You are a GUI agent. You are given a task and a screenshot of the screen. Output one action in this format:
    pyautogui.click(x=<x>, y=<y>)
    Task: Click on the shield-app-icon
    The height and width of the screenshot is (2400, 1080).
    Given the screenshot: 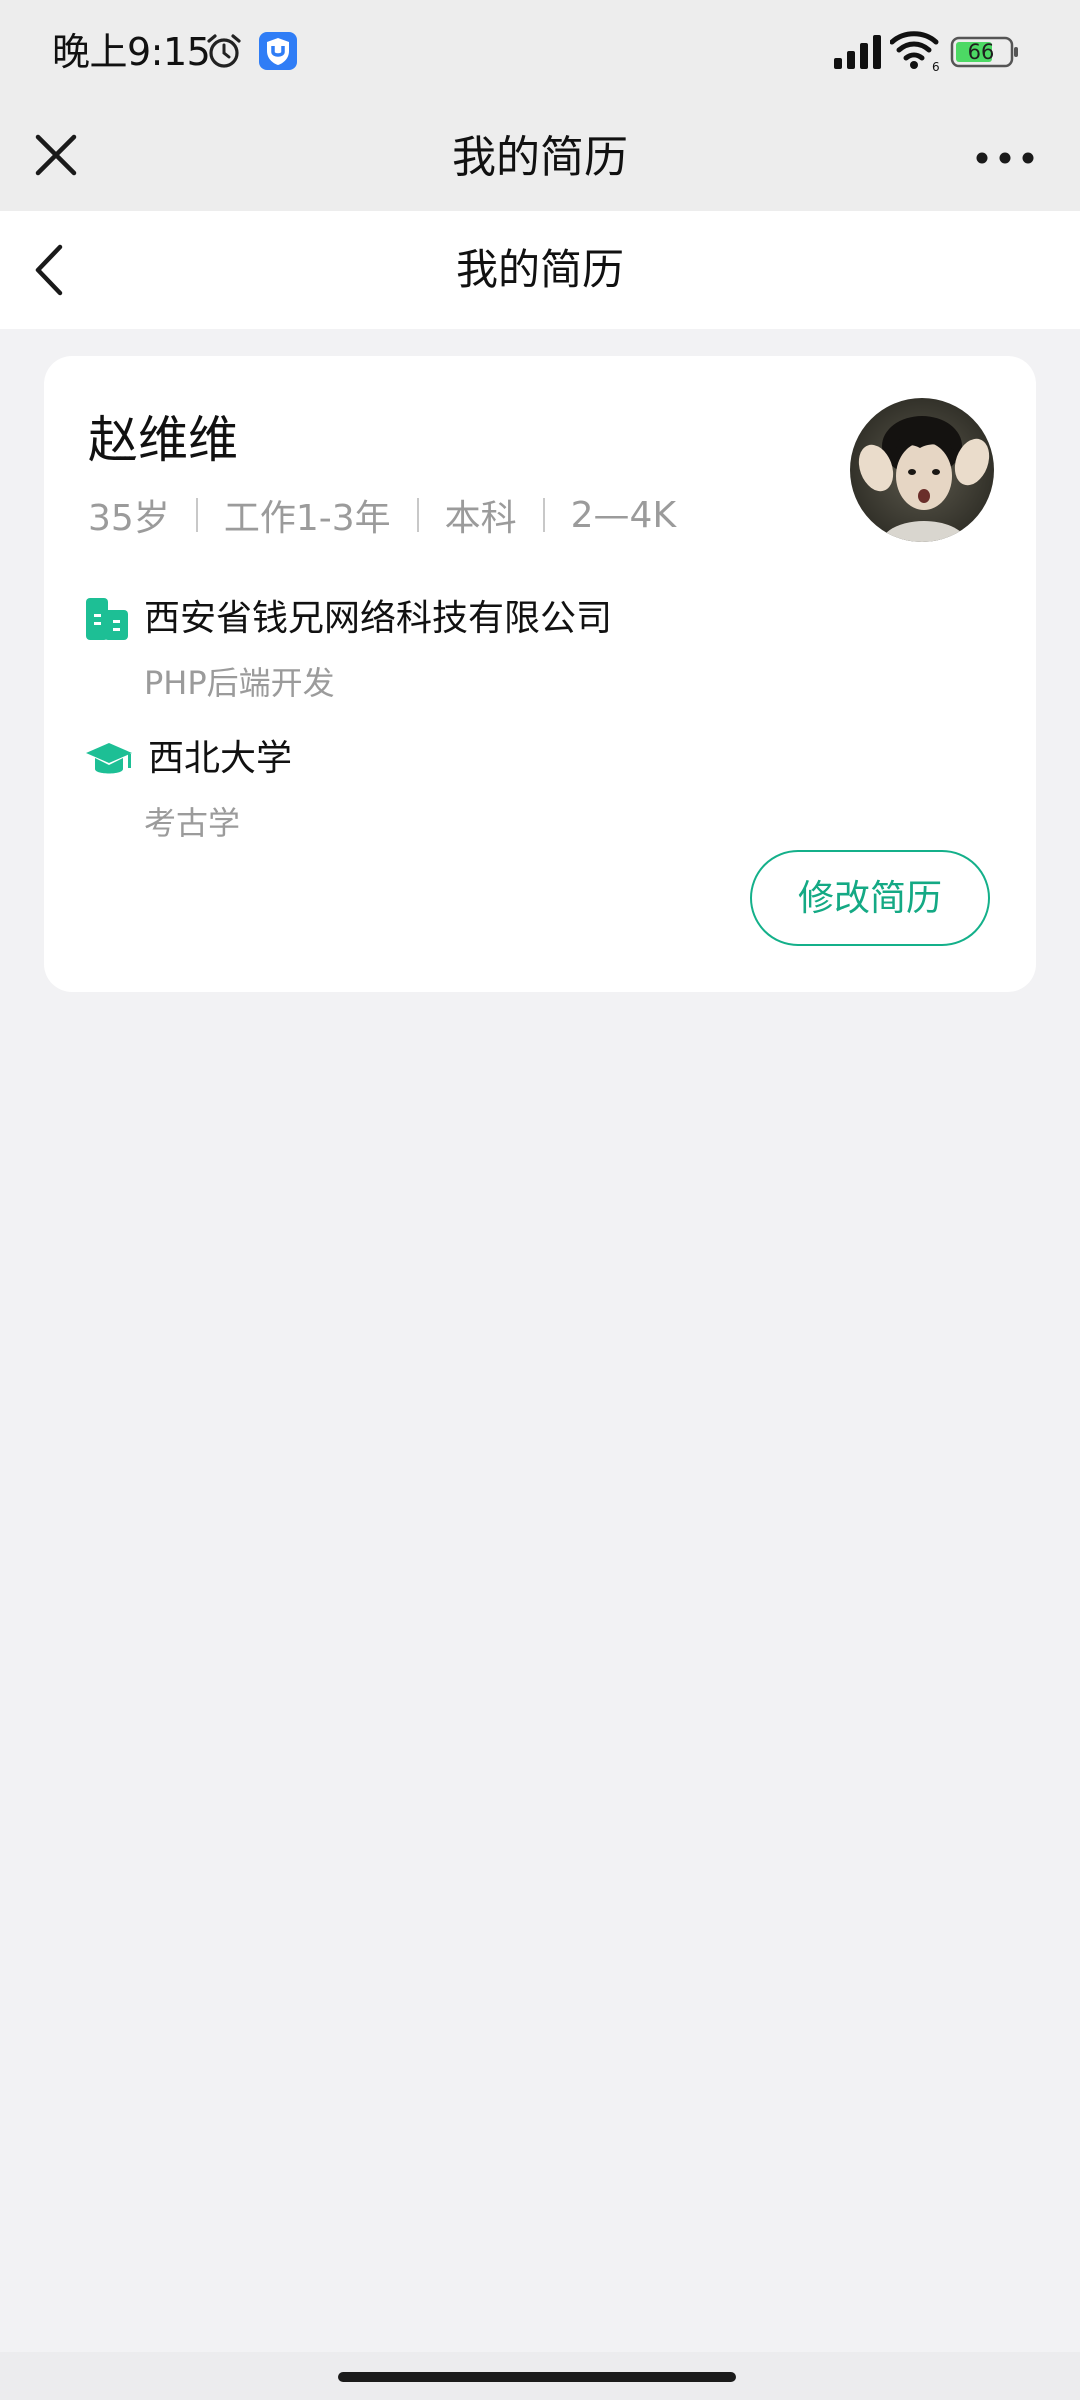 What is the action you would take?
    pyautogui.click(x=278, y=51)
    